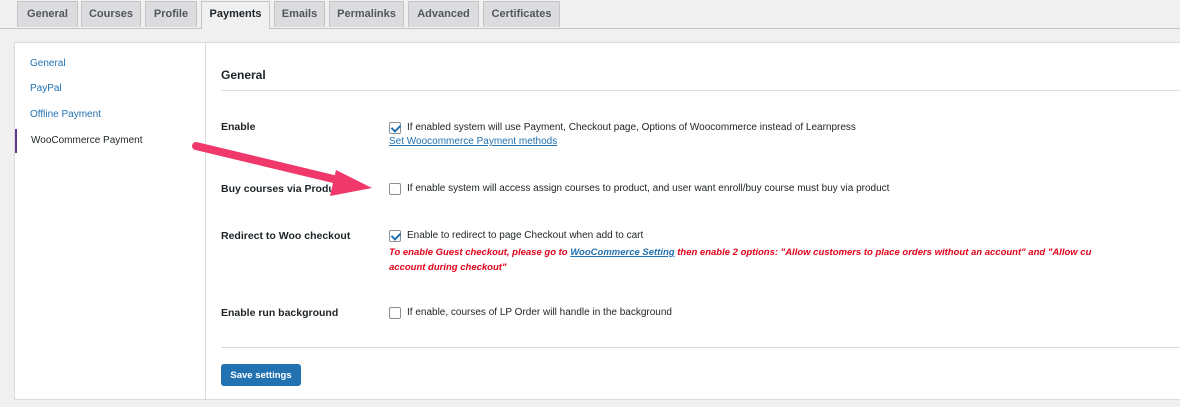 Image resolution: width=1180 pixels, height=407 pixels. Describe the element at coordinates (443, 14) in the screenshot. I see `tab-advanced: Advanced` at that location.